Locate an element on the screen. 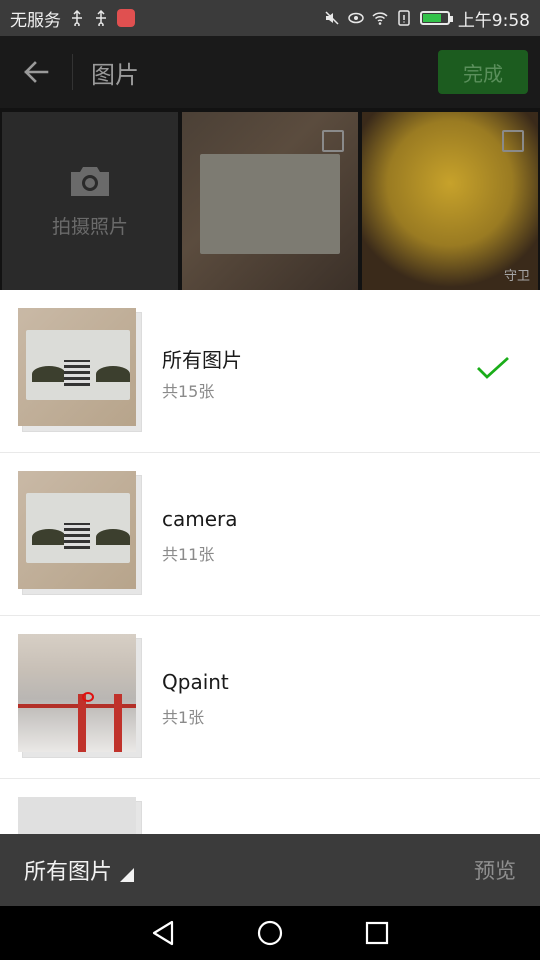  album-count: 共1张 is located at coordinates (183, 717).